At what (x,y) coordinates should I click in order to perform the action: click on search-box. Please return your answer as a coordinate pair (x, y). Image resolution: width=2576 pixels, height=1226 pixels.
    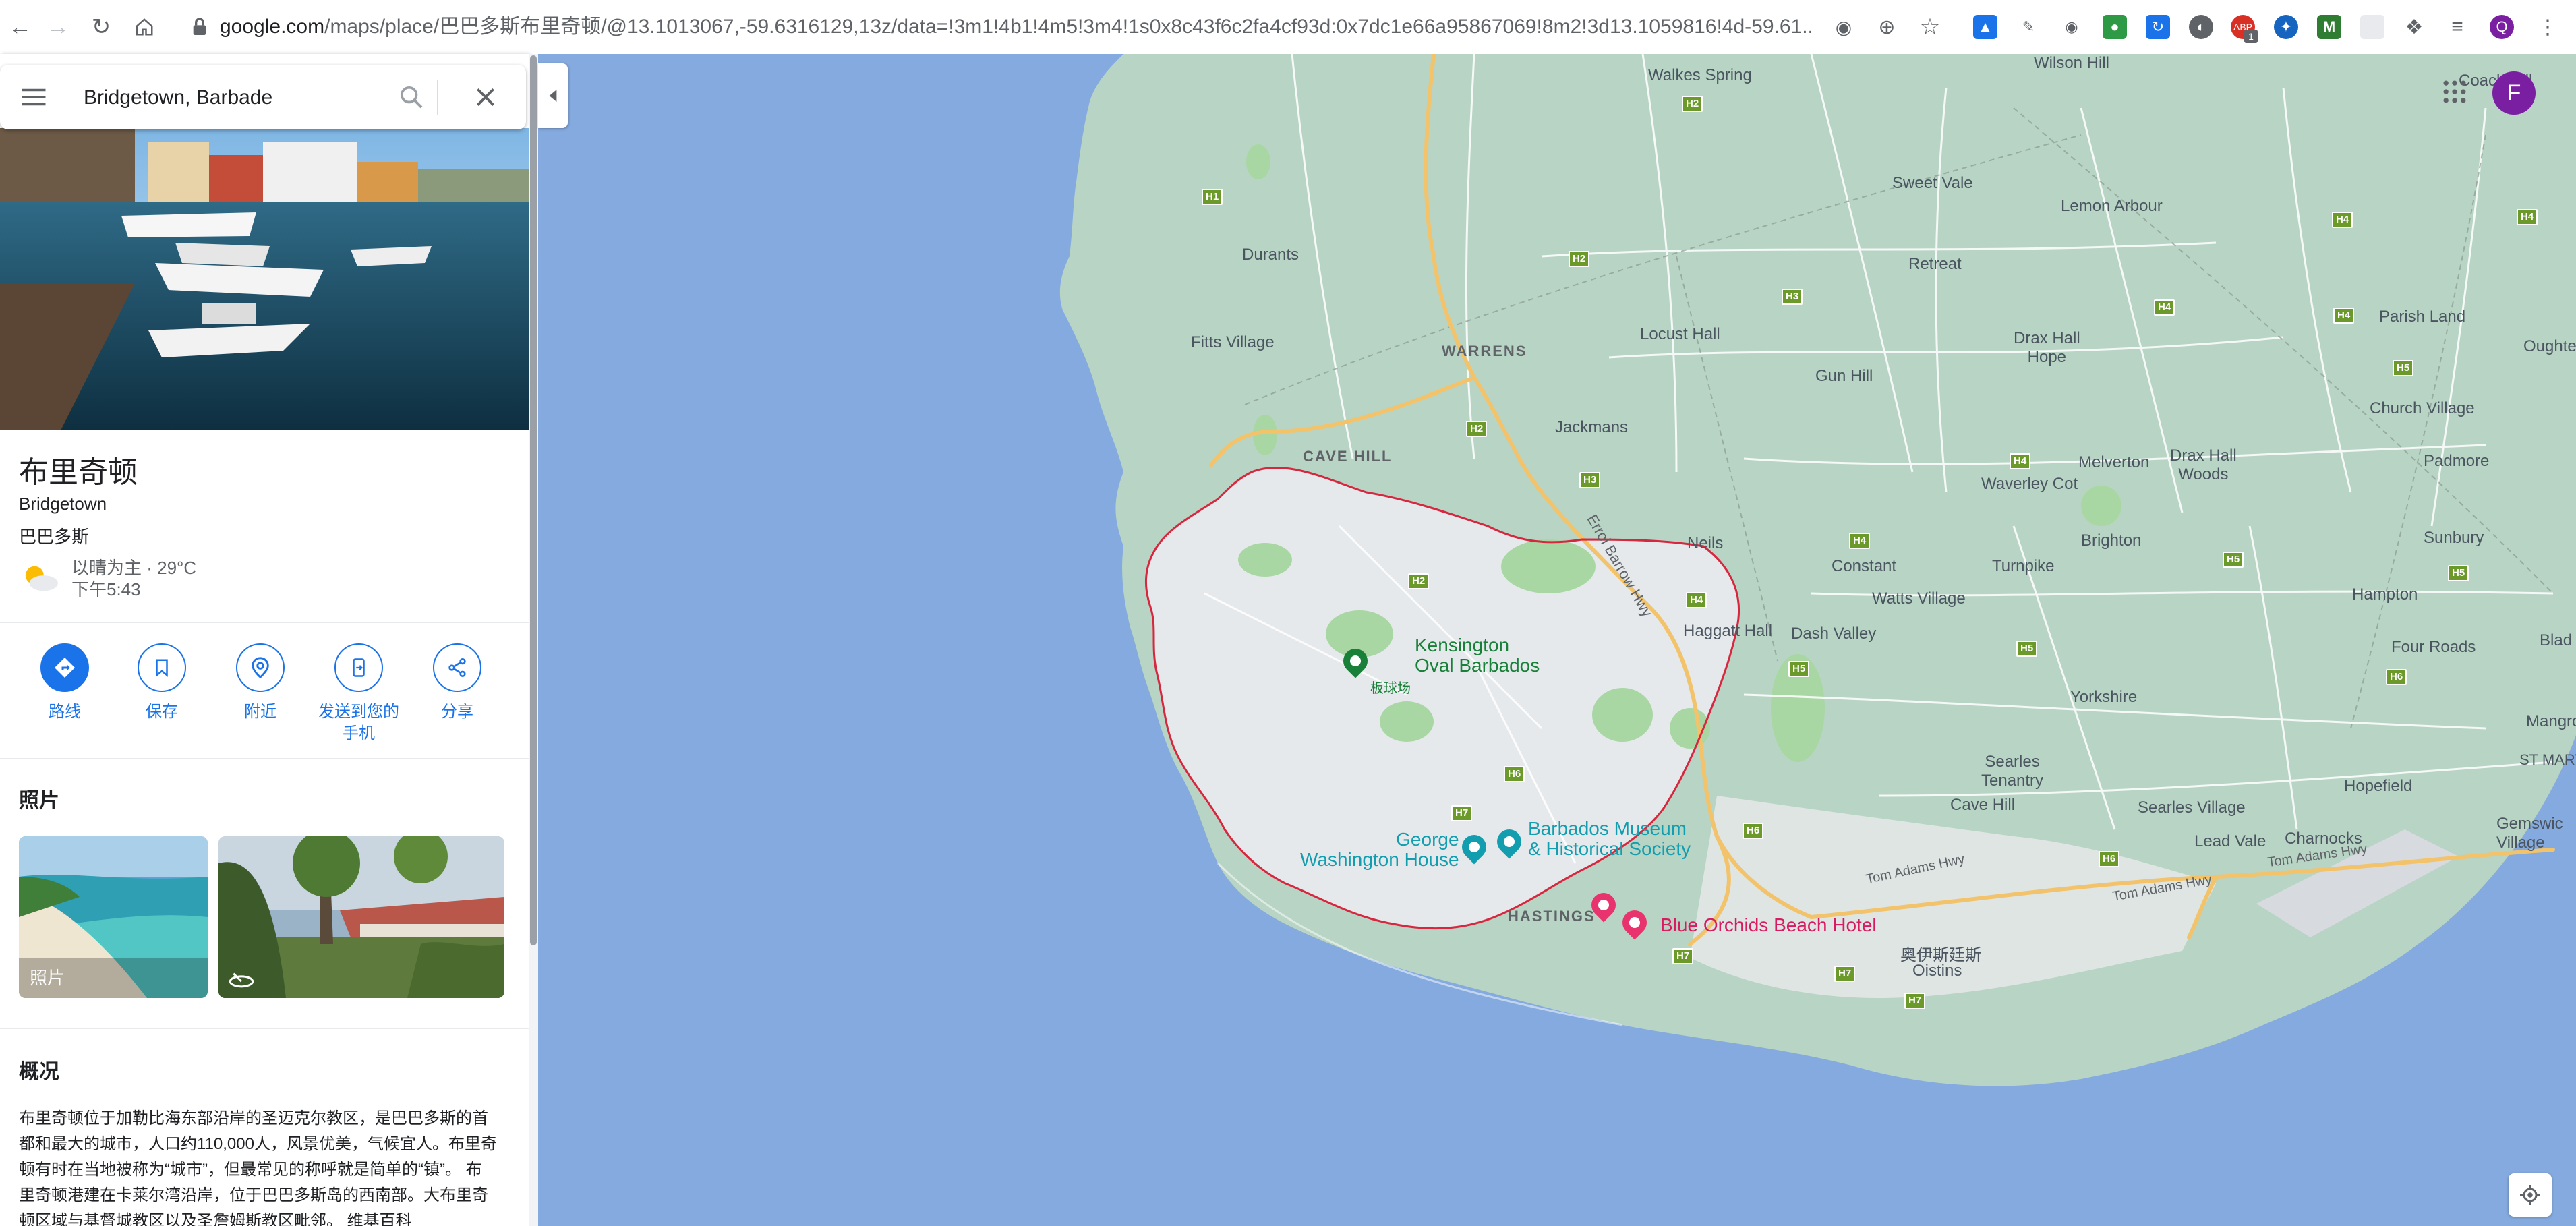
    Looking at the image, I should click on (263, 97).